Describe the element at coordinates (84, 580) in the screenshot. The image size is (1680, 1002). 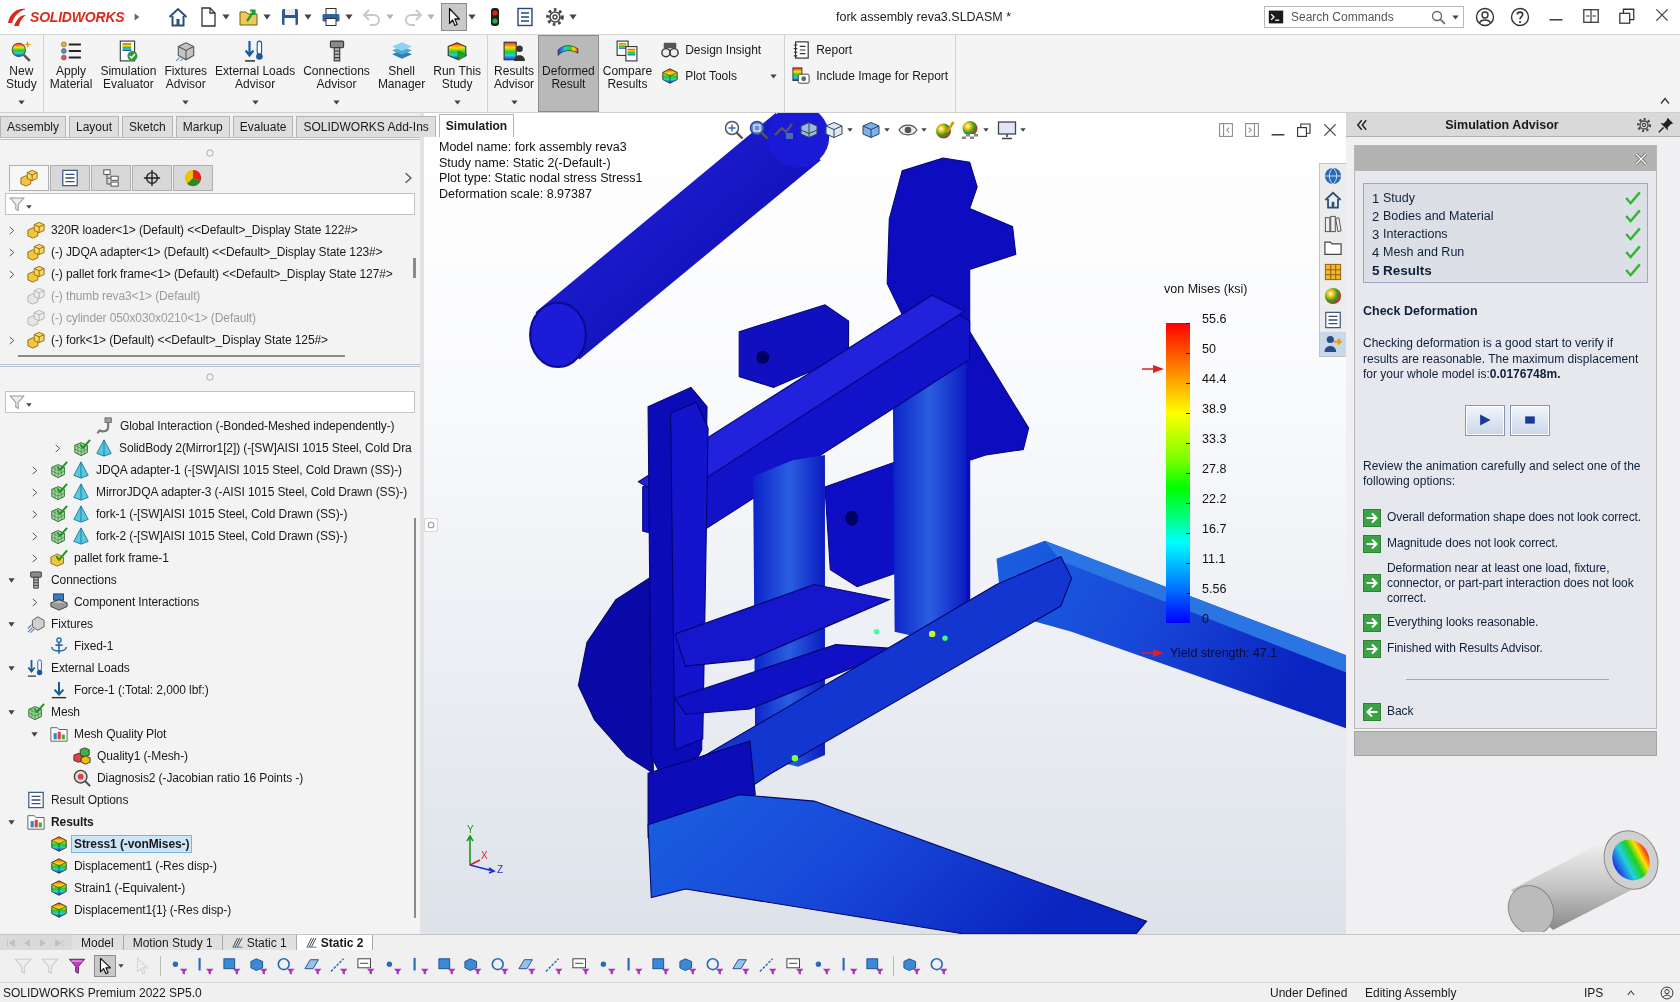
I see `tree-item: Connections` at that location.